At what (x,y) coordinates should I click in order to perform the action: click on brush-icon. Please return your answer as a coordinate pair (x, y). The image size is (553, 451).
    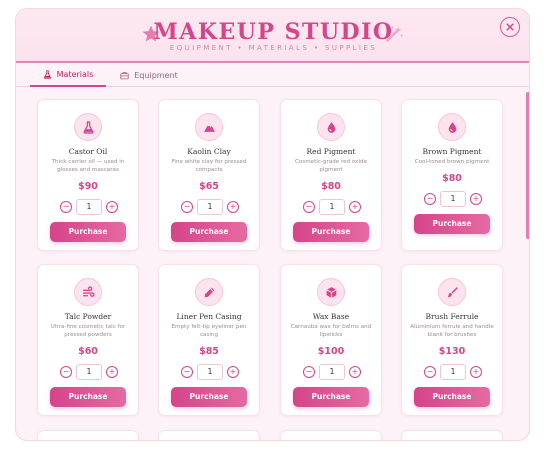
    Looking at the image, I should click on (452, 292).